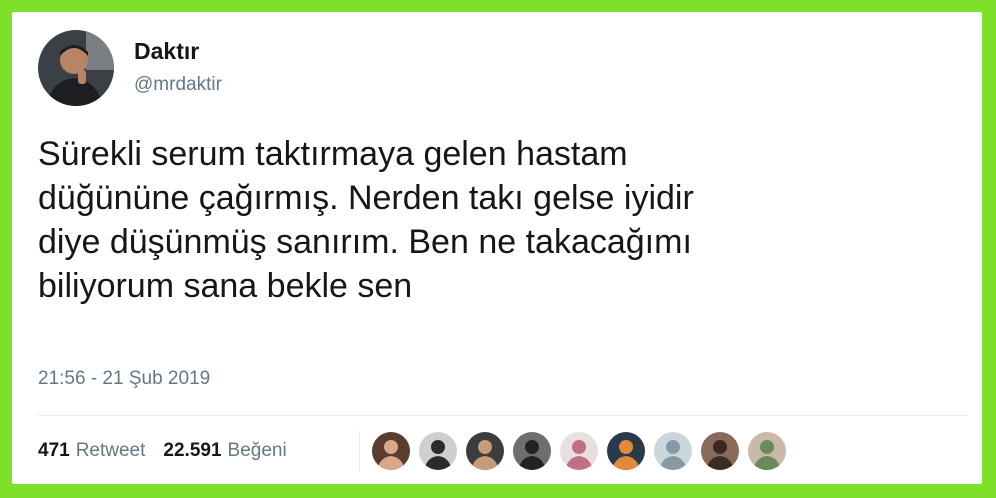  I want to click on liker-9-avatar, so click(767, 451).